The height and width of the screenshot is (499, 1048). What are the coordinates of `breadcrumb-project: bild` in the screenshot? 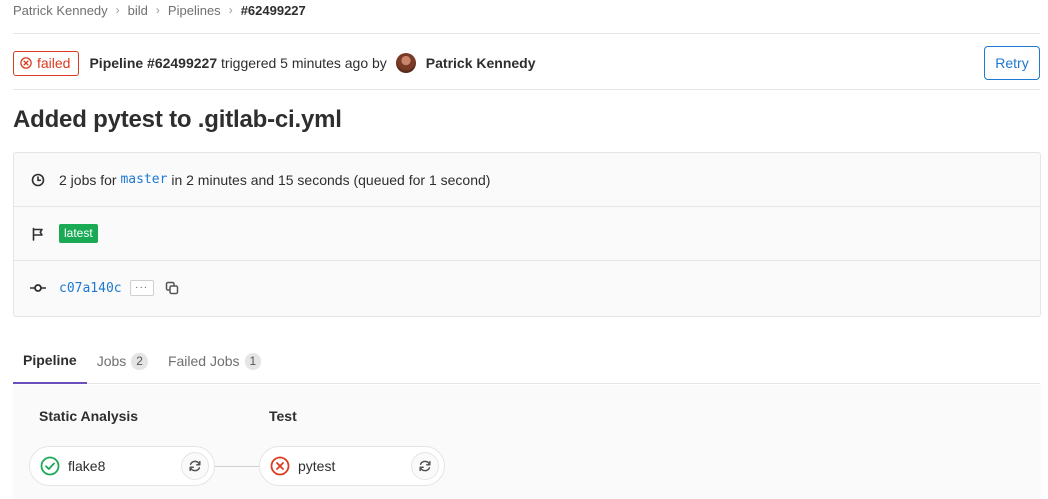 It's located at (138, 10).